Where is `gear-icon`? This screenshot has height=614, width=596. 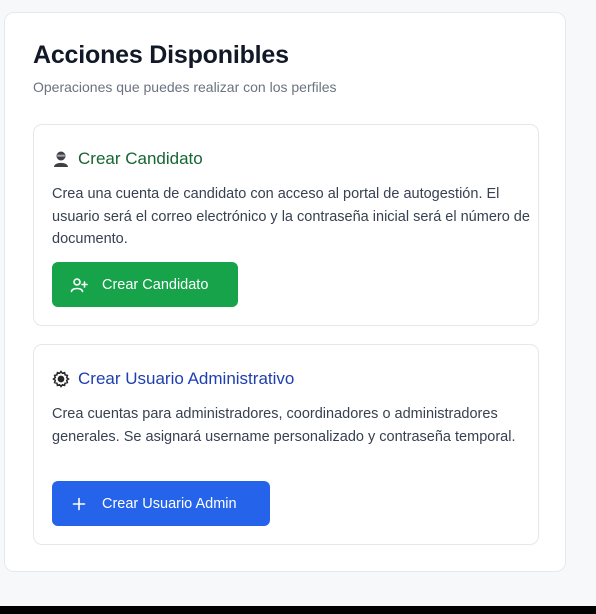 gear-icon is located at coordinates (61, 379).